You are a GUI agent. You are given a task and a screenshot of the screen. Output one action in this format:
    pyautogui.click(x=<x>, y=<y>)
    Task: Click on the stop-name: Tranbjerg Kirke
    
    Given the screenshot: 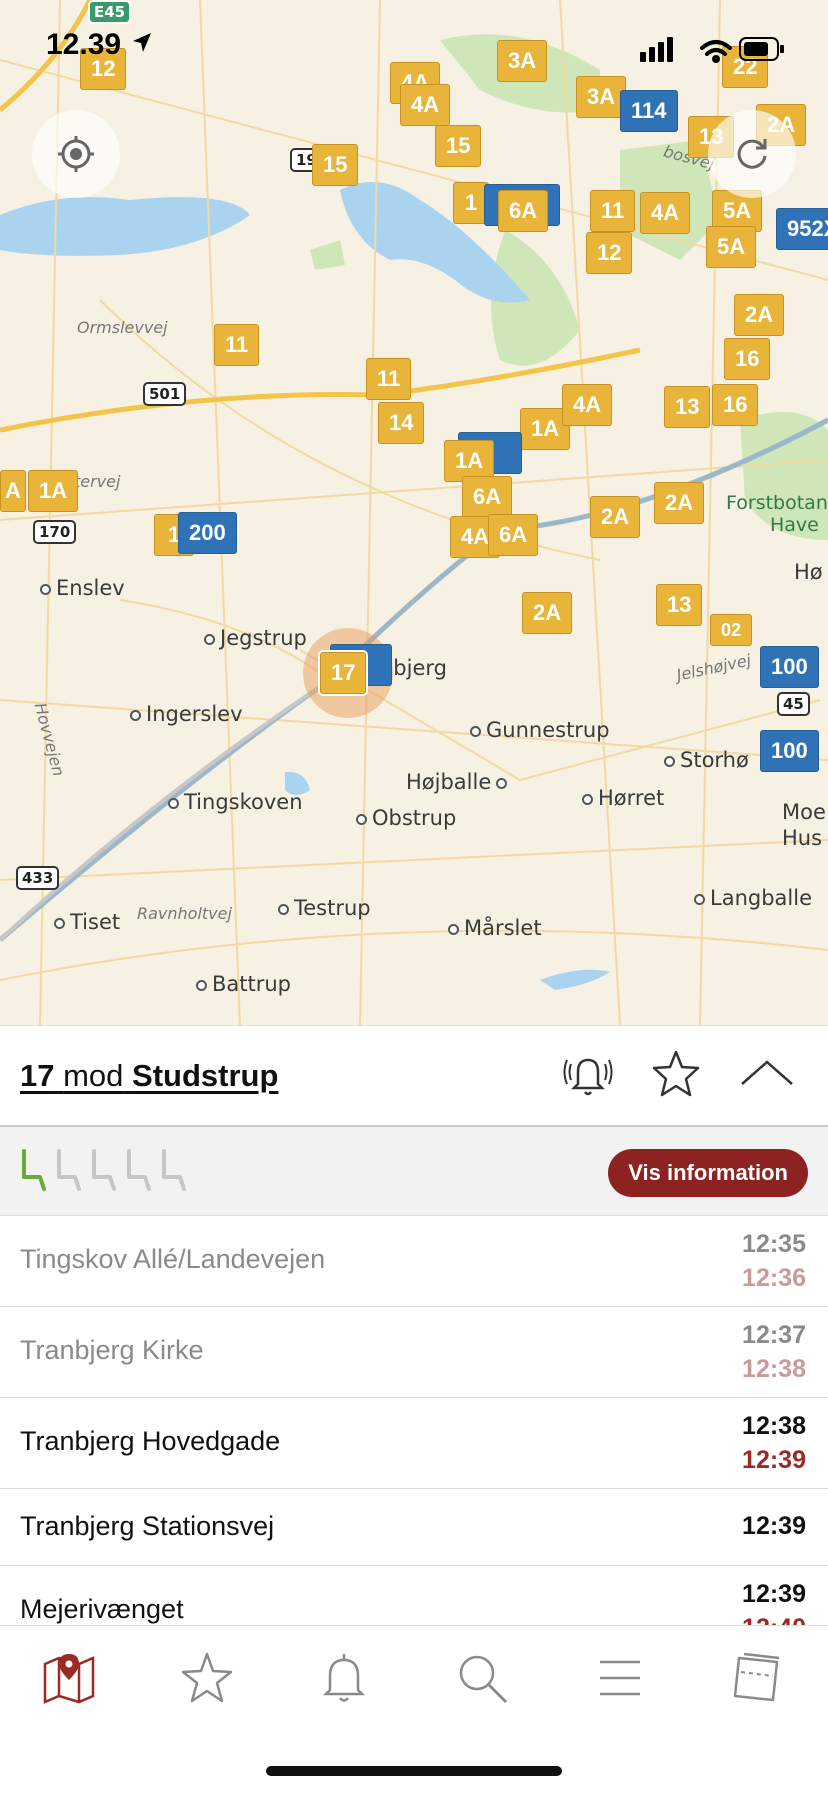 What is the action you would take?
    pyautogui.click(x=112, y=1350)
    